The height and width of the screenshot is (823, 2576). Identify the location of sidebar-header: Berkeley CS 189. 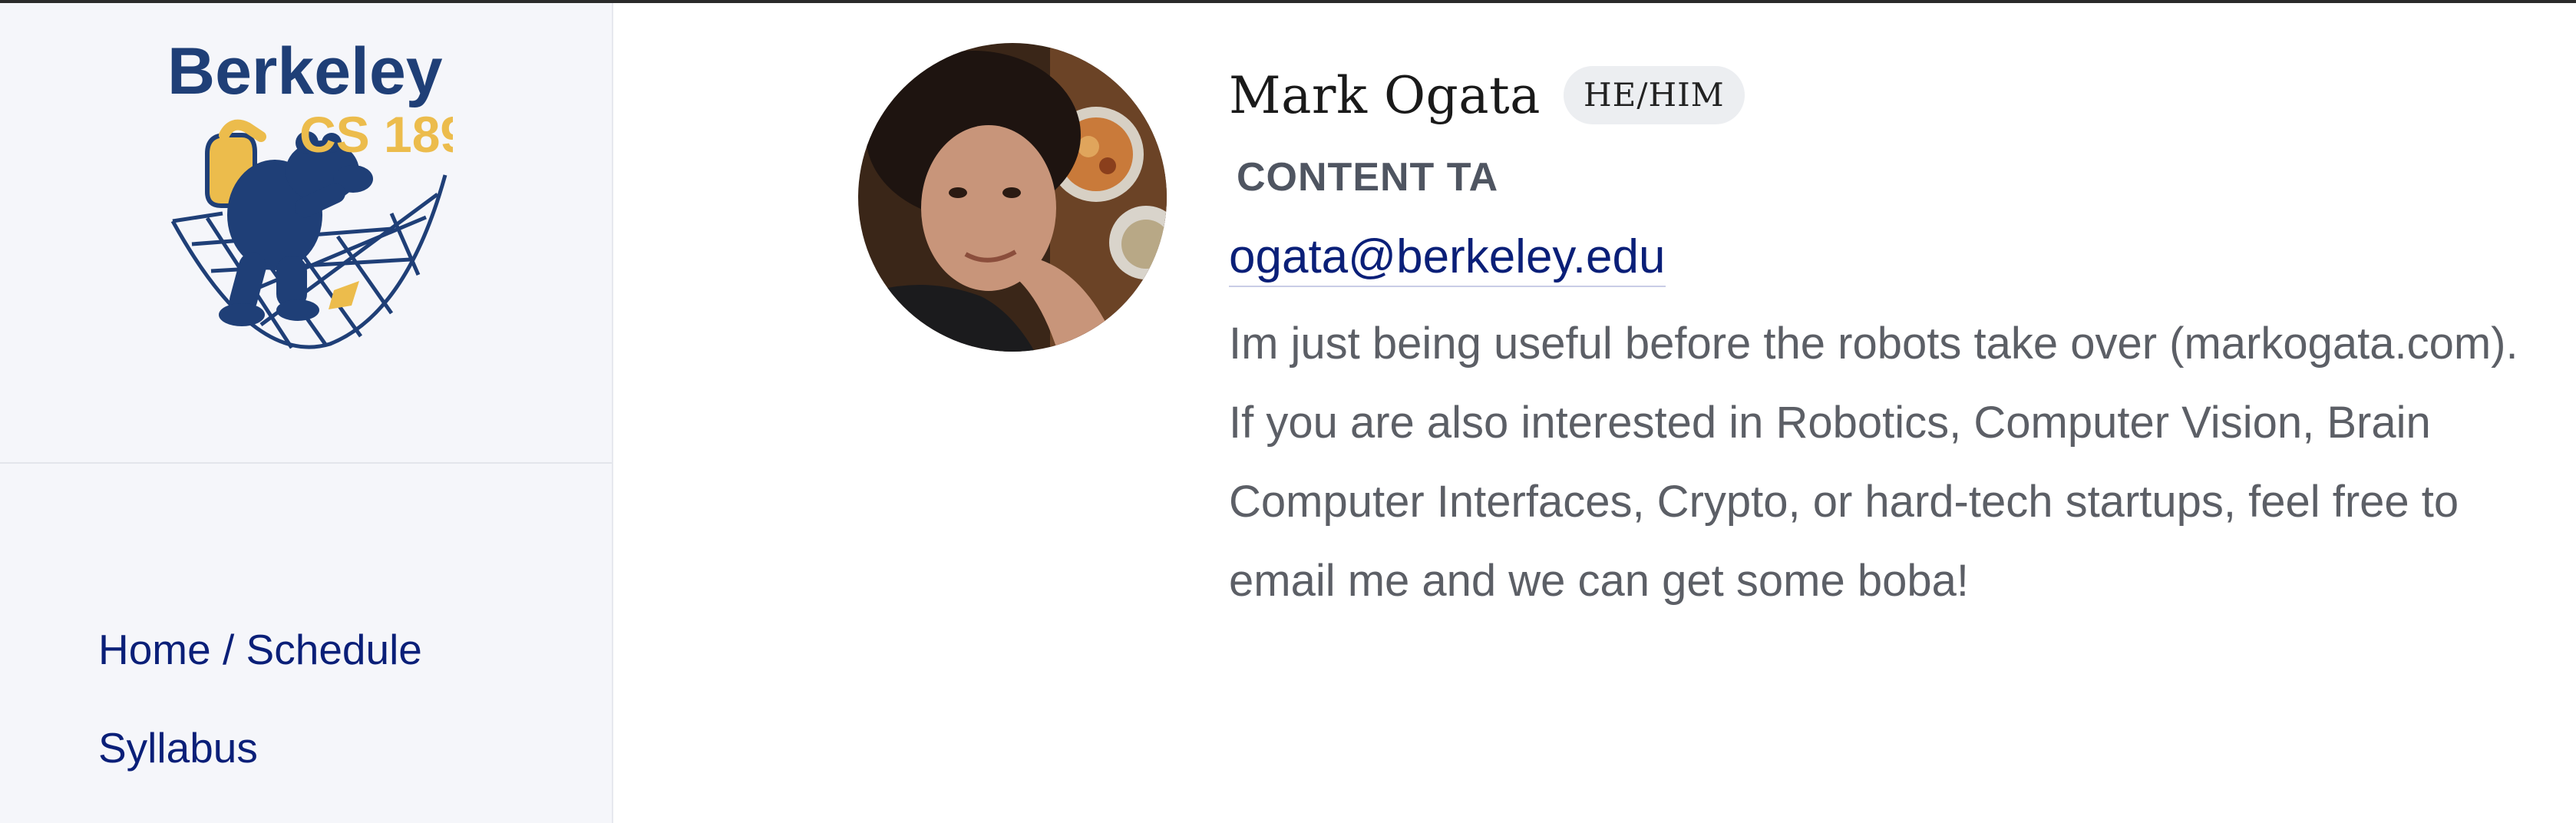
(306, 233).